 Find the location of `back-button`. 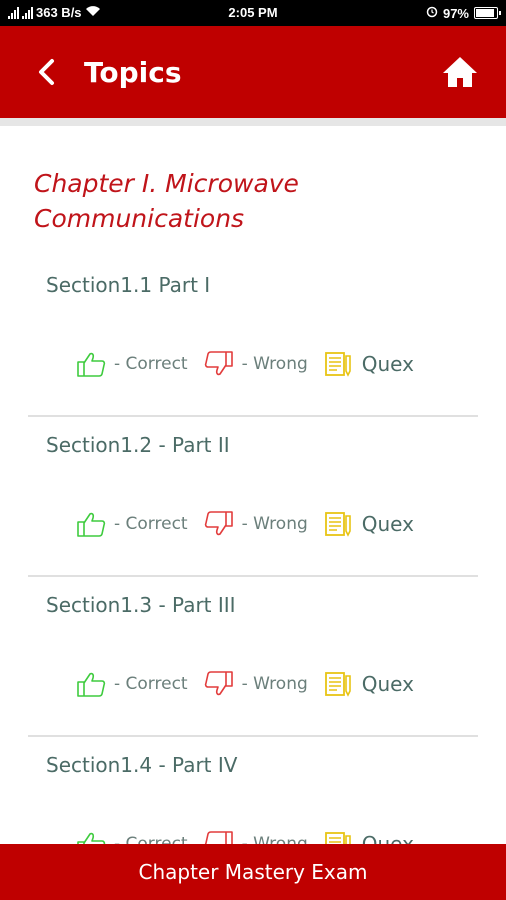

back-button is located at coordinates (48, 72).